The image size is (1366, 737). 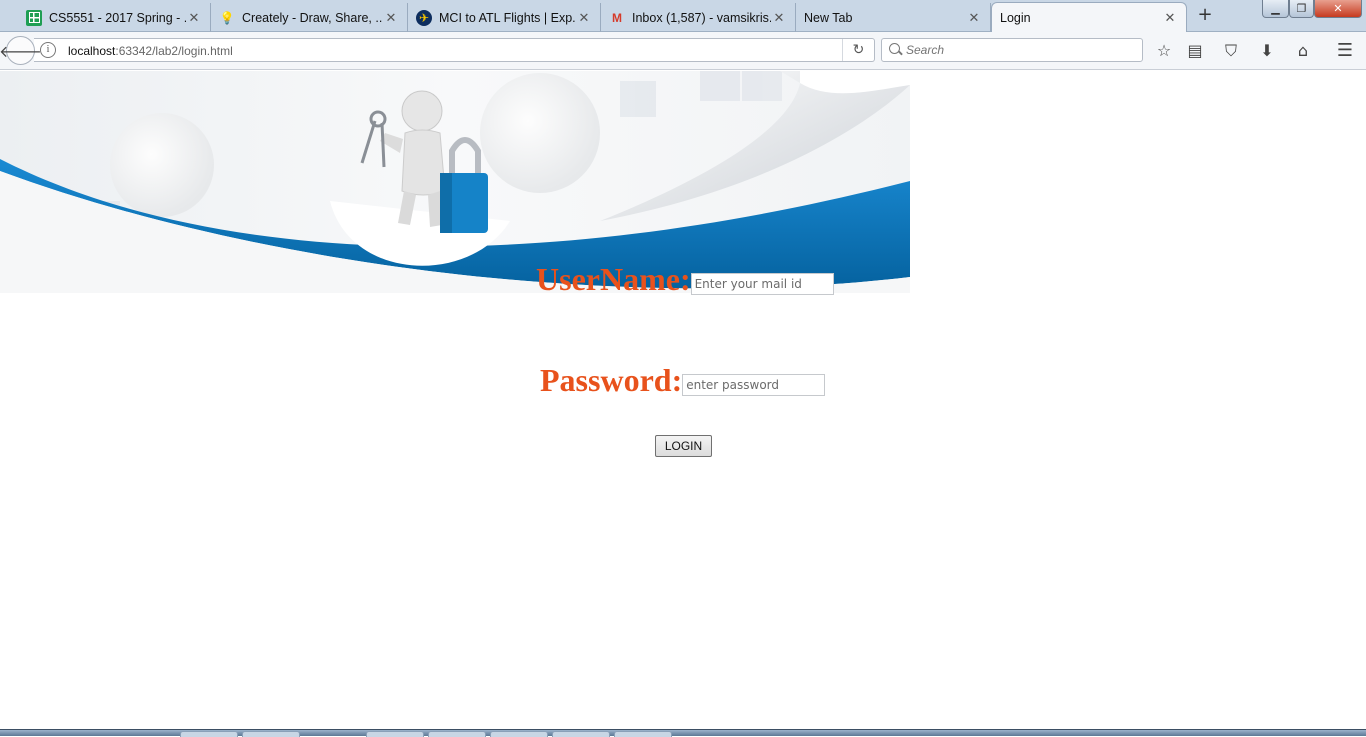 What do you see at coordinates (893, 17) in the screenshot?
I see `tab-new-tab: New Tab ✕` at bounding box center [893, 17].